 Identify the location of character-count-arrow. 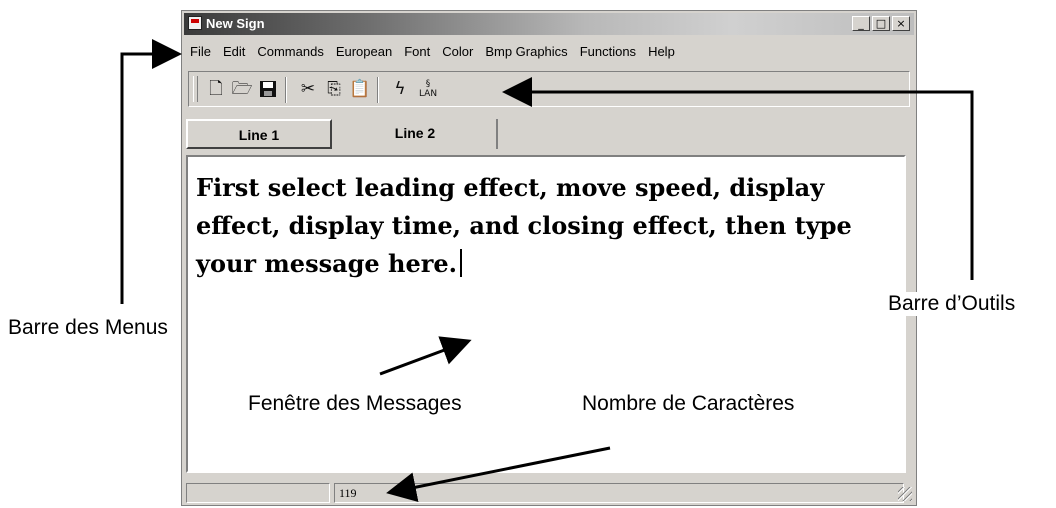
(498, 474).